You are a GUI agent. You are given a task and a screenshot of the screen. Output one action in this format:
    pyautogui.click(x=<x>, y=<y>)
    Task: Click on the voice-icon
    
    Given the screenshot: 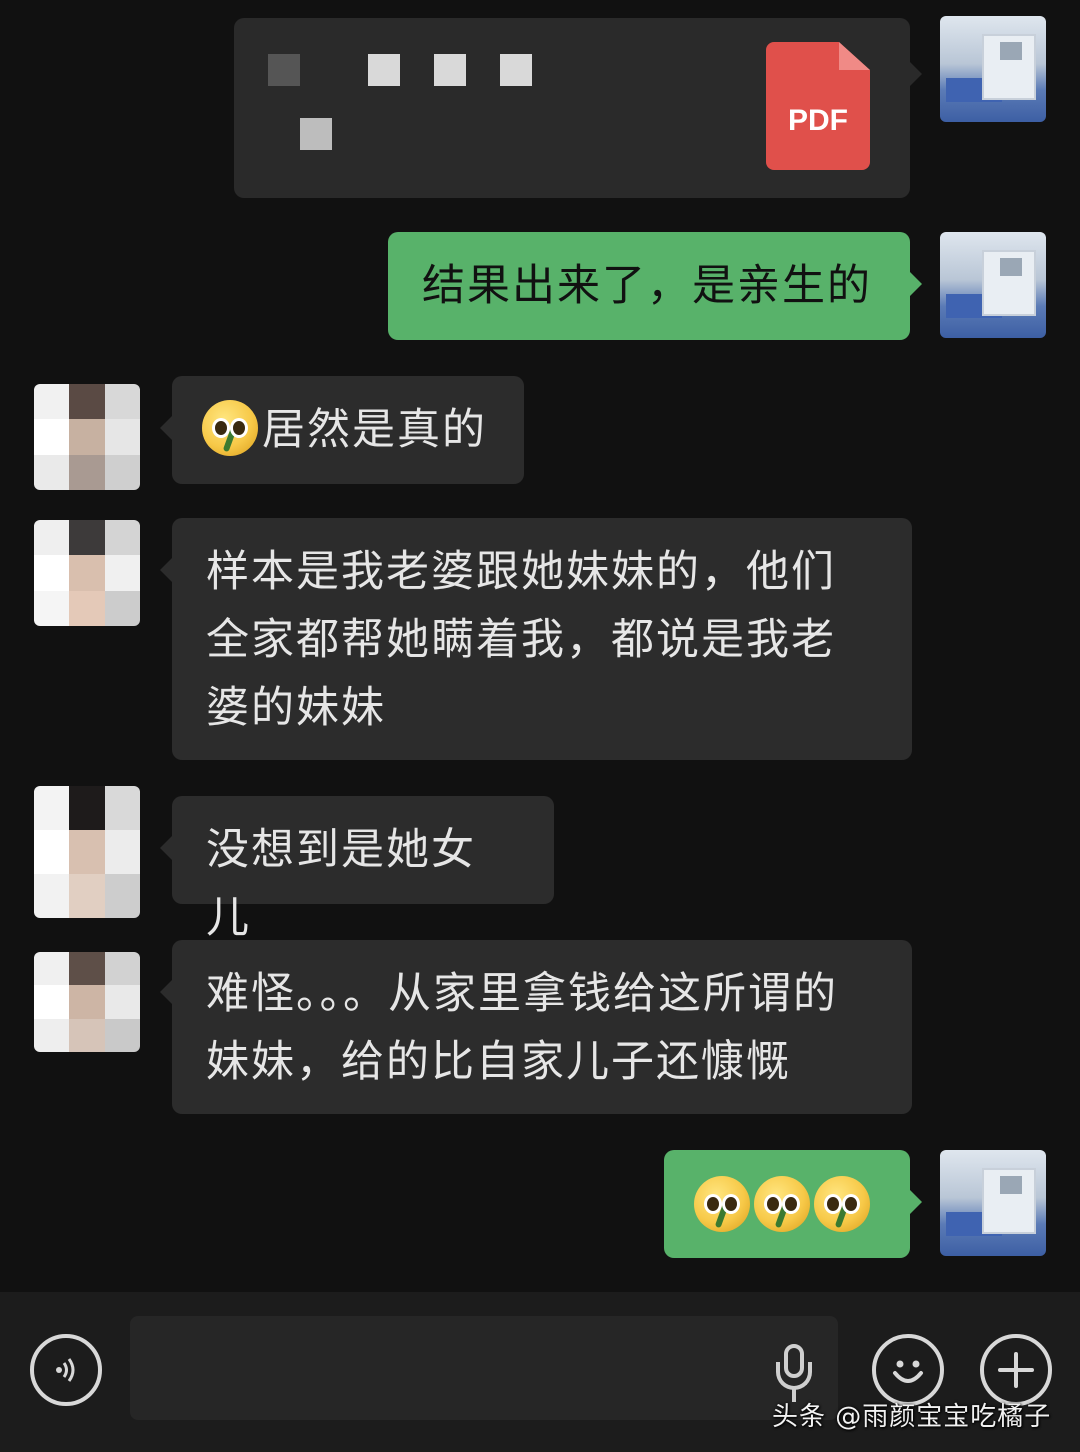 What is the action you would take?
    pyautogui.click(x=66, y=1370)
    